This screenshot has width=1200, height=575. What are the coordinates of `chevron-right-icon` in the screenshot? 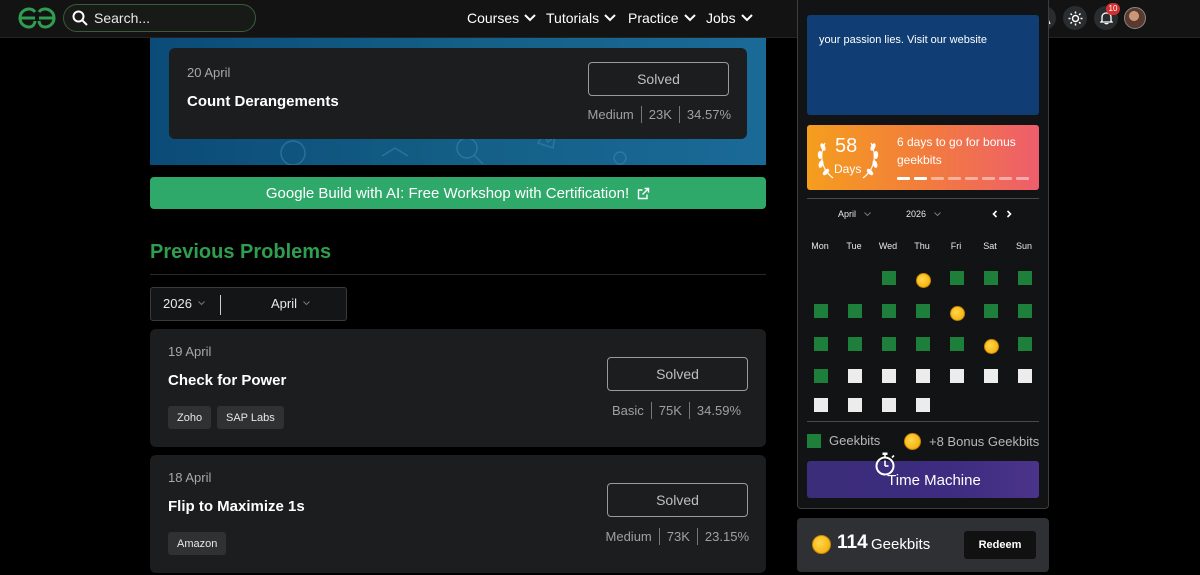 It's located at (1009, 214).